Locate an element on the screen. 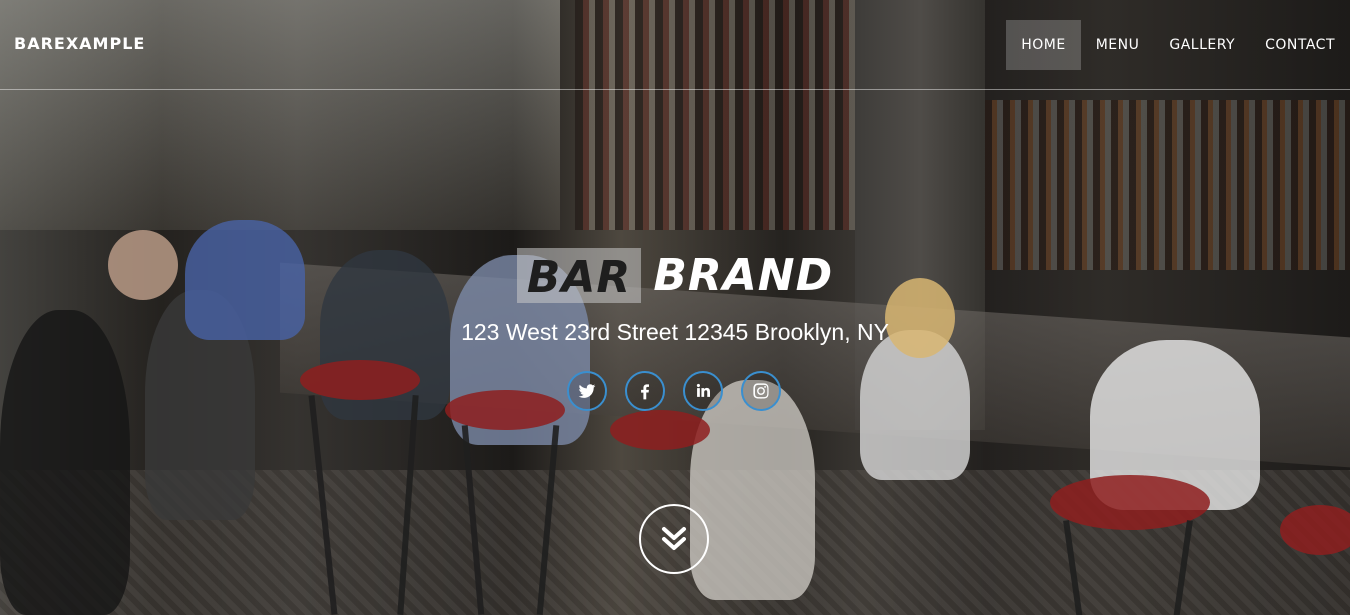 This screenshot has width=1350, height=615. instagram-icon is located at coordinates (761, 391).